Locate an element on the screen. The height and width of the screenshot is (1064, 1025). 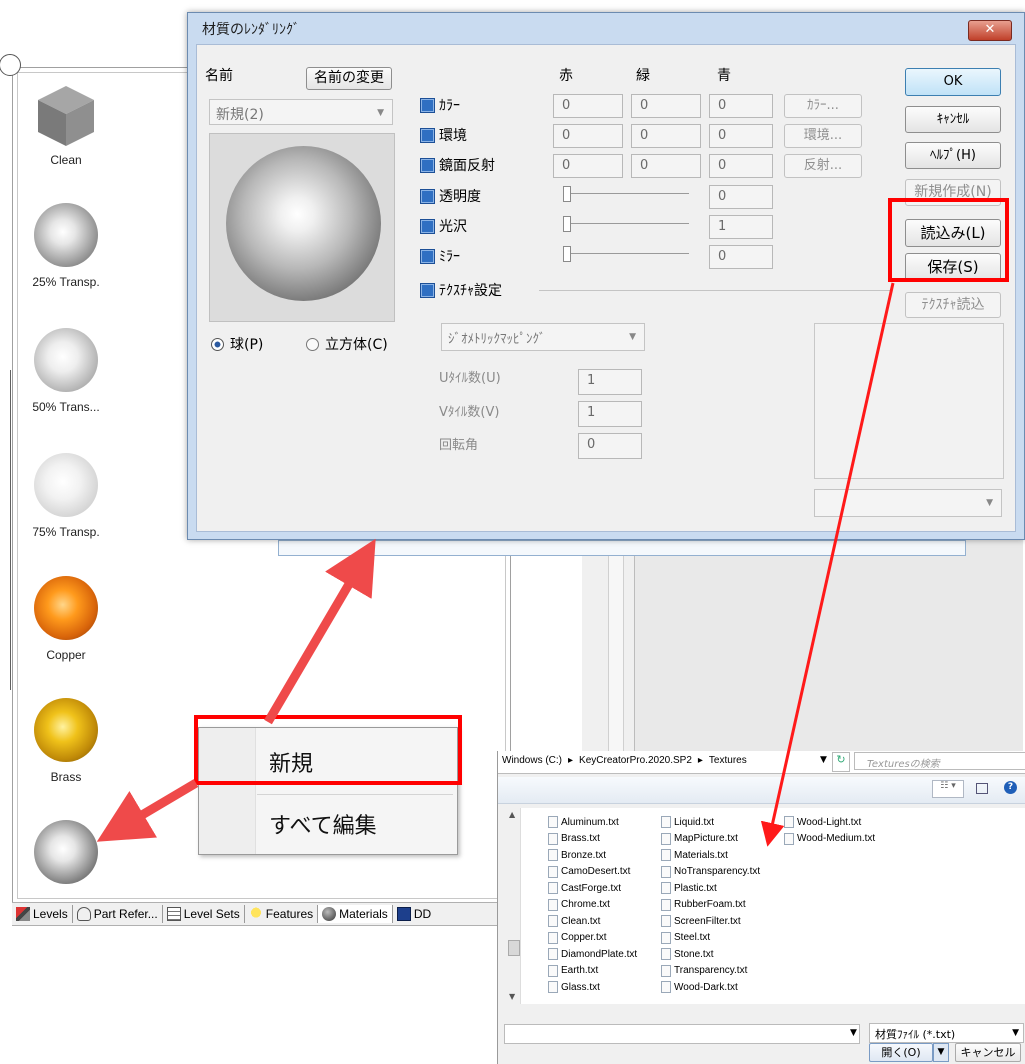
arrow-to-files is located at coordinates (827, 564).